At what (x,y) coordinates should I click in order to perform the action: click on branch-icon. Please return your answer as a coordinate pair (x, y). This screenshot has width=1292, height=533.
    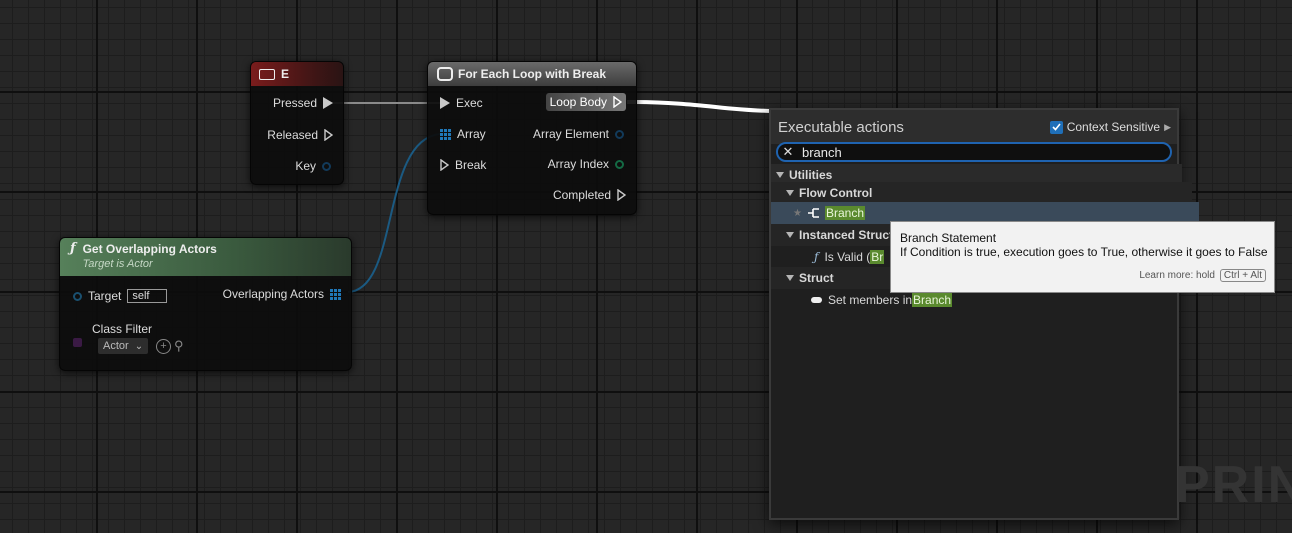
    Looking at the image, I should click on (813, 213).